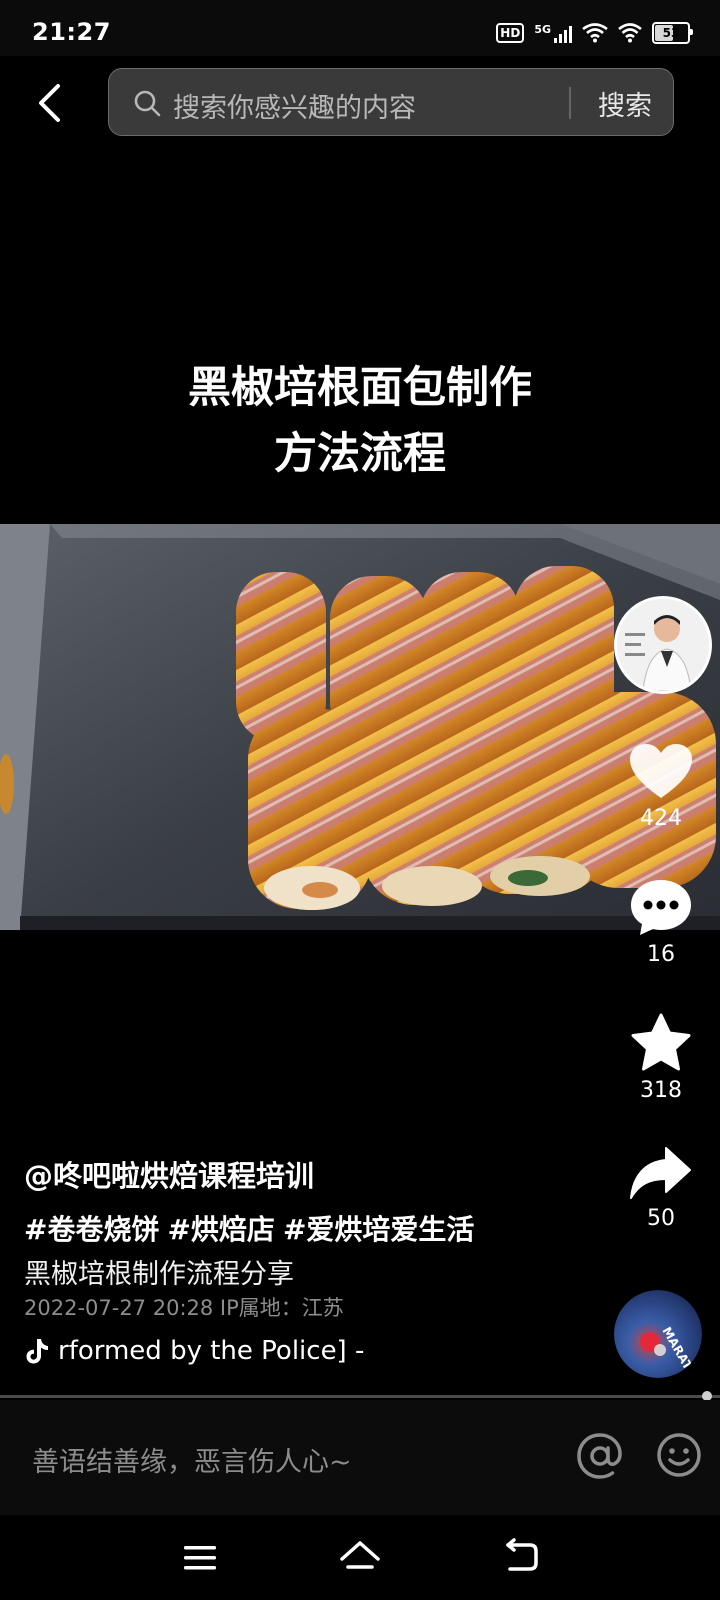  Describe the element at coordinates (679, 1455) in the screenshot. I see `emoji-icon` at that location.